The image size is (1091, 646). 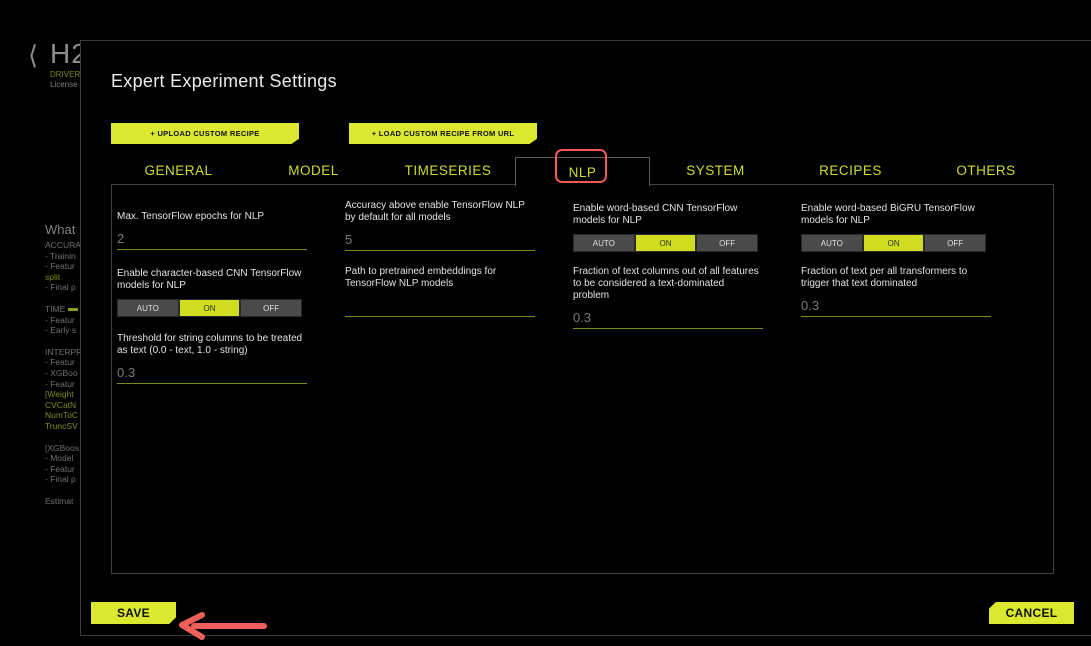 What do you see at coordinates (72, 310) in the screenshot?
I see `time-progress-bar` at bounding box center [72, 310].